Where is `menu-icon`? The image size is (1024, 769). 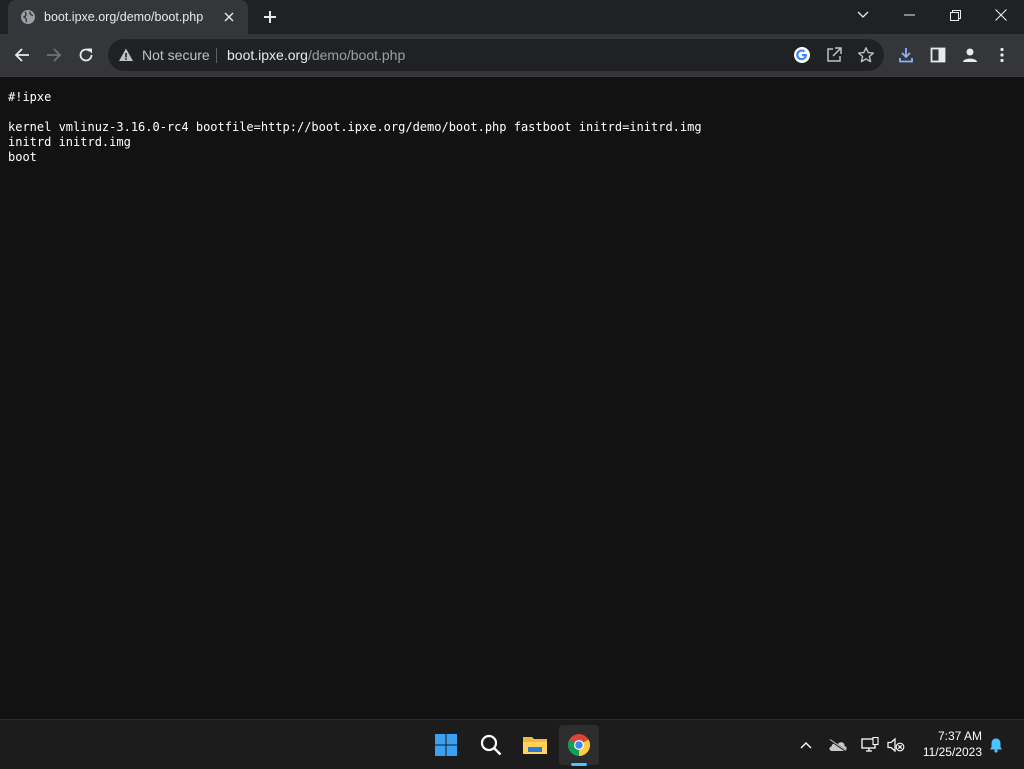
menu-icon is located at coordinates (1002, 55).